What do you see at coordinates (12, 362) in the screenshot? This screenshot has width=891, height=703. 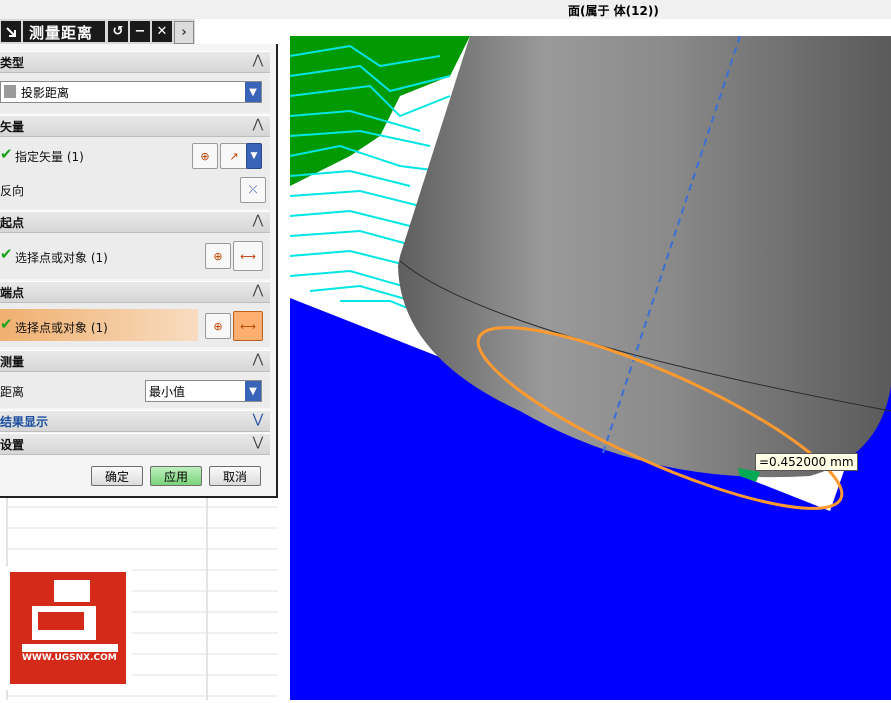 I see `section-measure-title: 测量` at bounding box center [12, 362].